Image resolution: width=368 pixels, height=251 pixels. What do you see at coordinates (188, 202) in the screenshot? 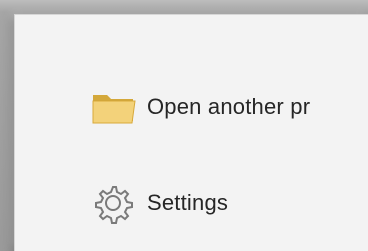
I see `settings-label: Settings` at bounding box center [188, 202].